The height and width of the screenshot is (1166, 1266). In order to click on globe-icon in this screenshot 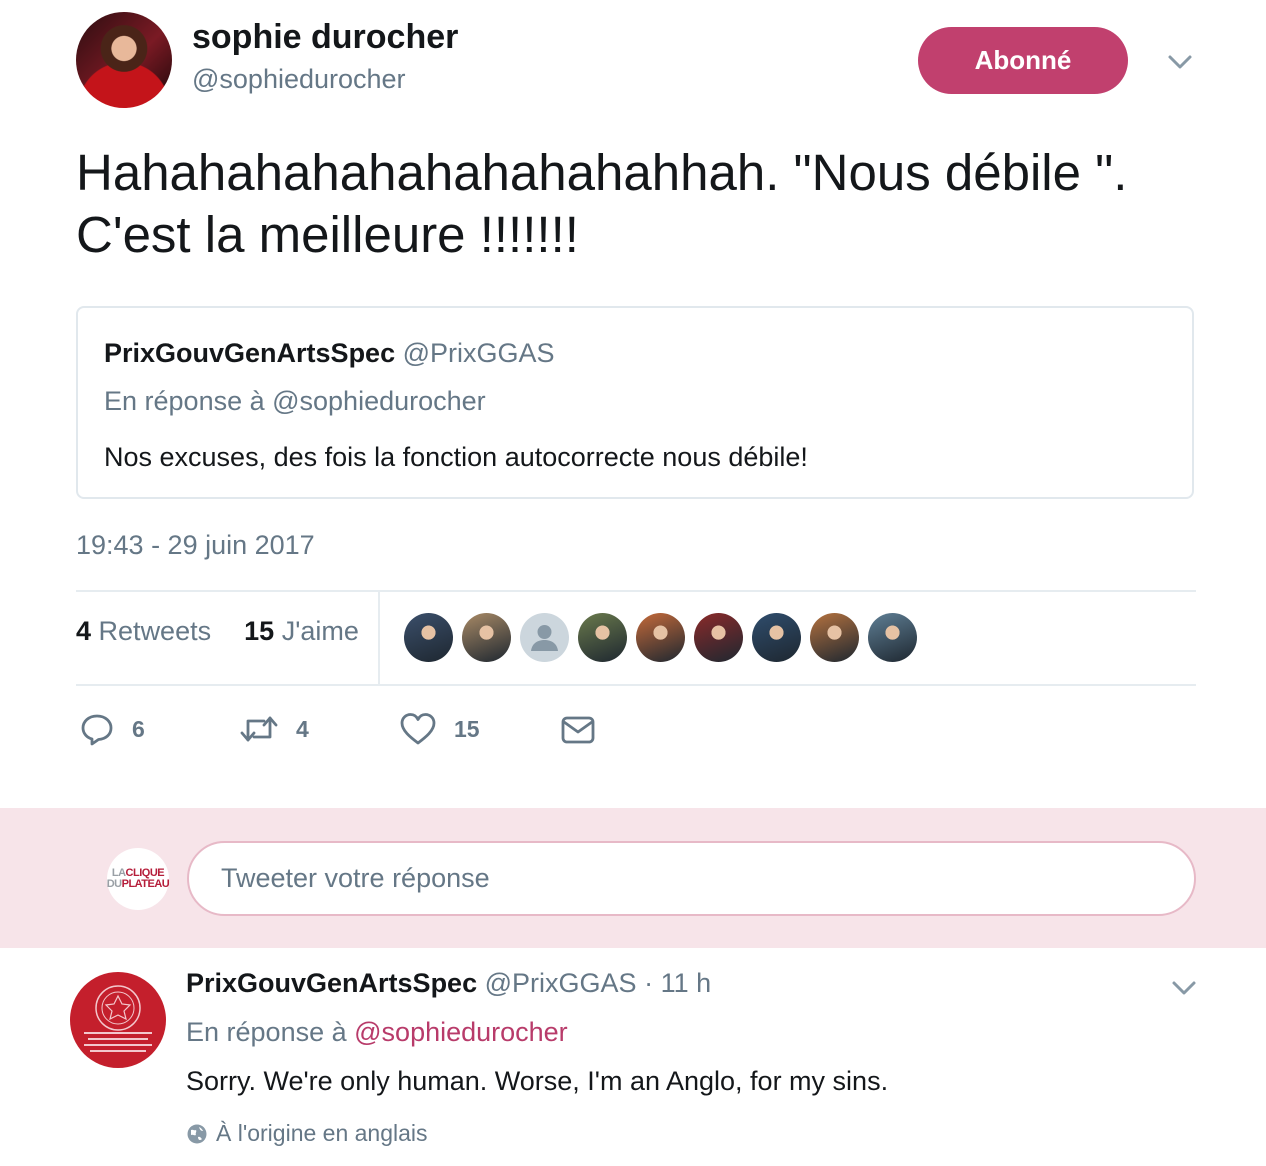, I will do `click(197, 1133)`.